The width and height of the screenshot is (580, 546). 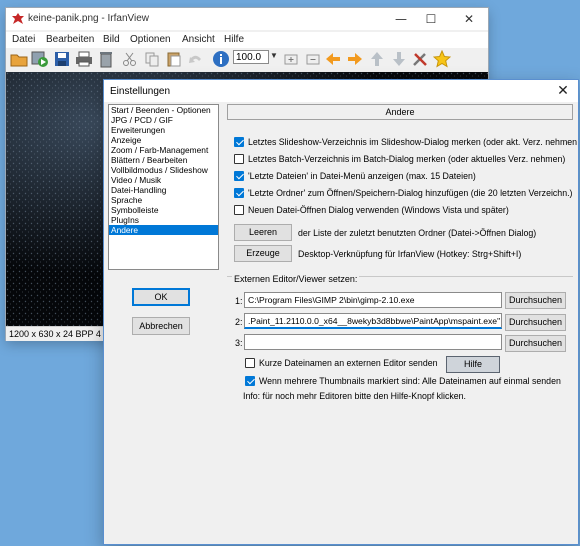 What do you see at coordinates (40, 59) in the screenshot?
I see `slideshow-icon` at bounding box center [40, 59].